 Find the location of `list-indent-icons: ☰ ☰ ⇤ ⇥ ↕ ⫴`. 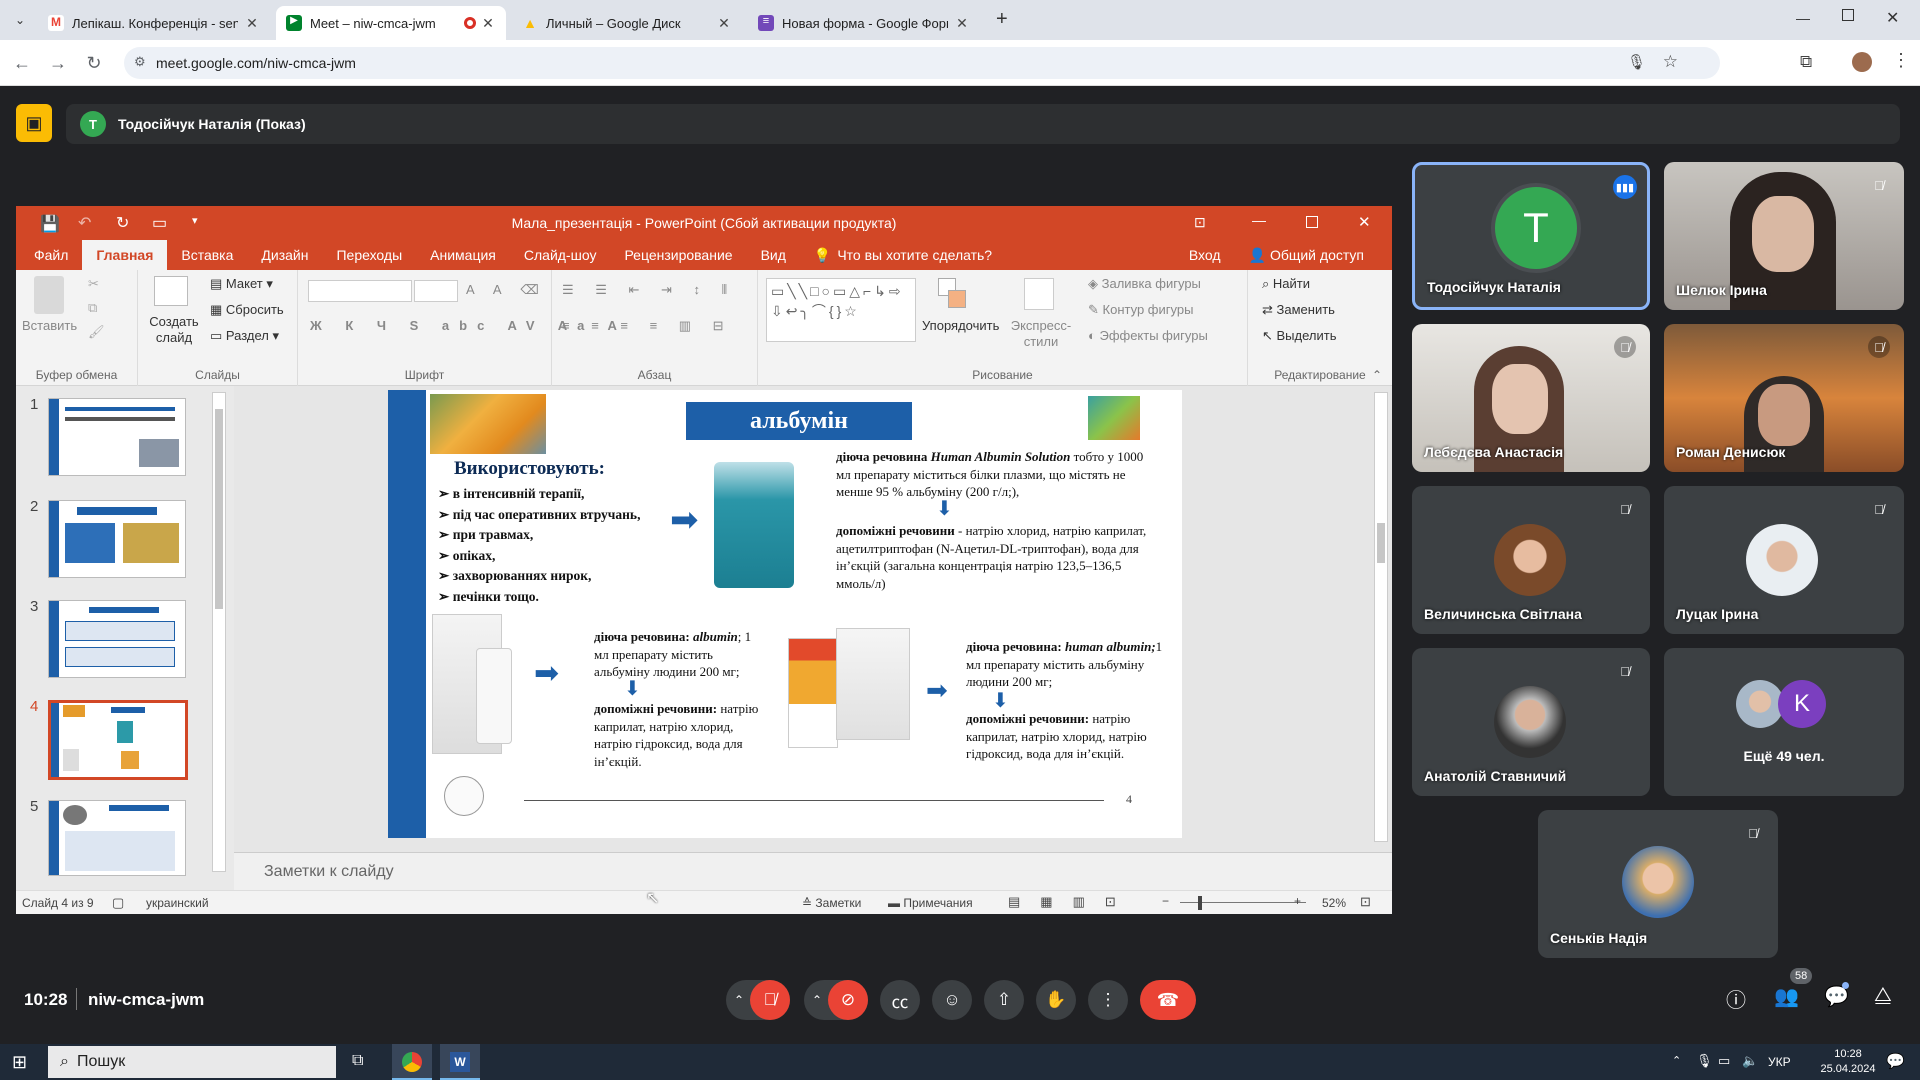

list-indent-icons: ☰ ☰ ⇤ ⇥ ↕ ⫴ is located at coordinates (649, 290).